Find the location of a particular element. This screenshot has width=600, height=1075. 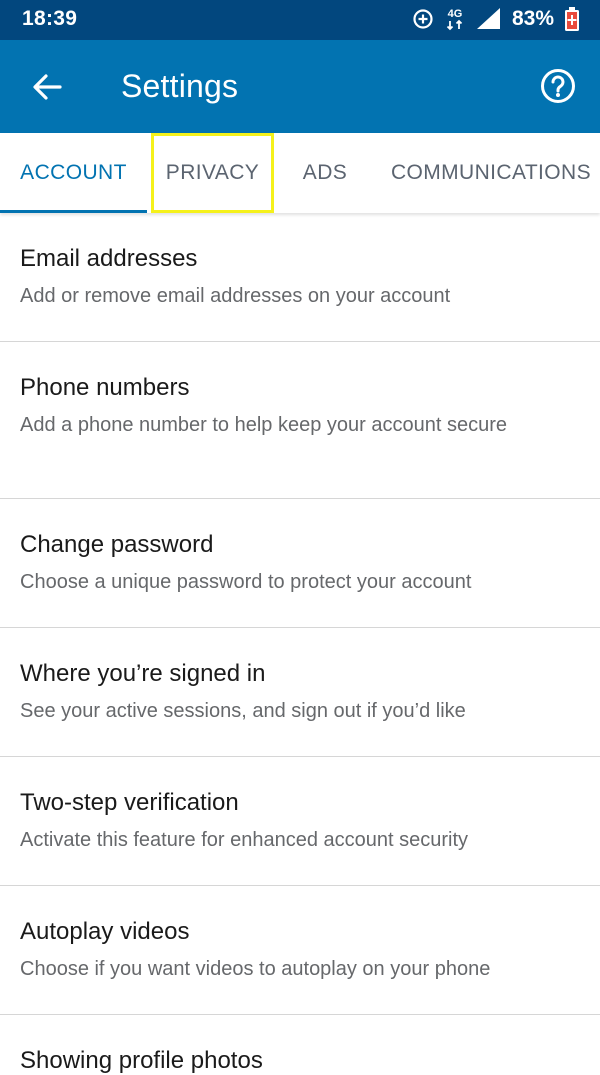

back-button is located at coordinates (47, 87).